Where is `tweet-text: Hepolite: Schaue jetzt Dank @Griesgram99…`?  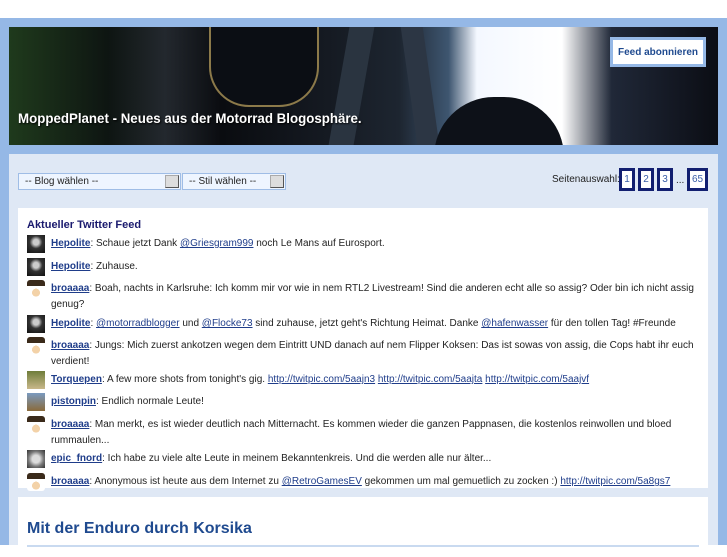 tweet-text: Hepolite: Schaue jetzt Dank @Griesgram99… is located at coordinates (218, 244).